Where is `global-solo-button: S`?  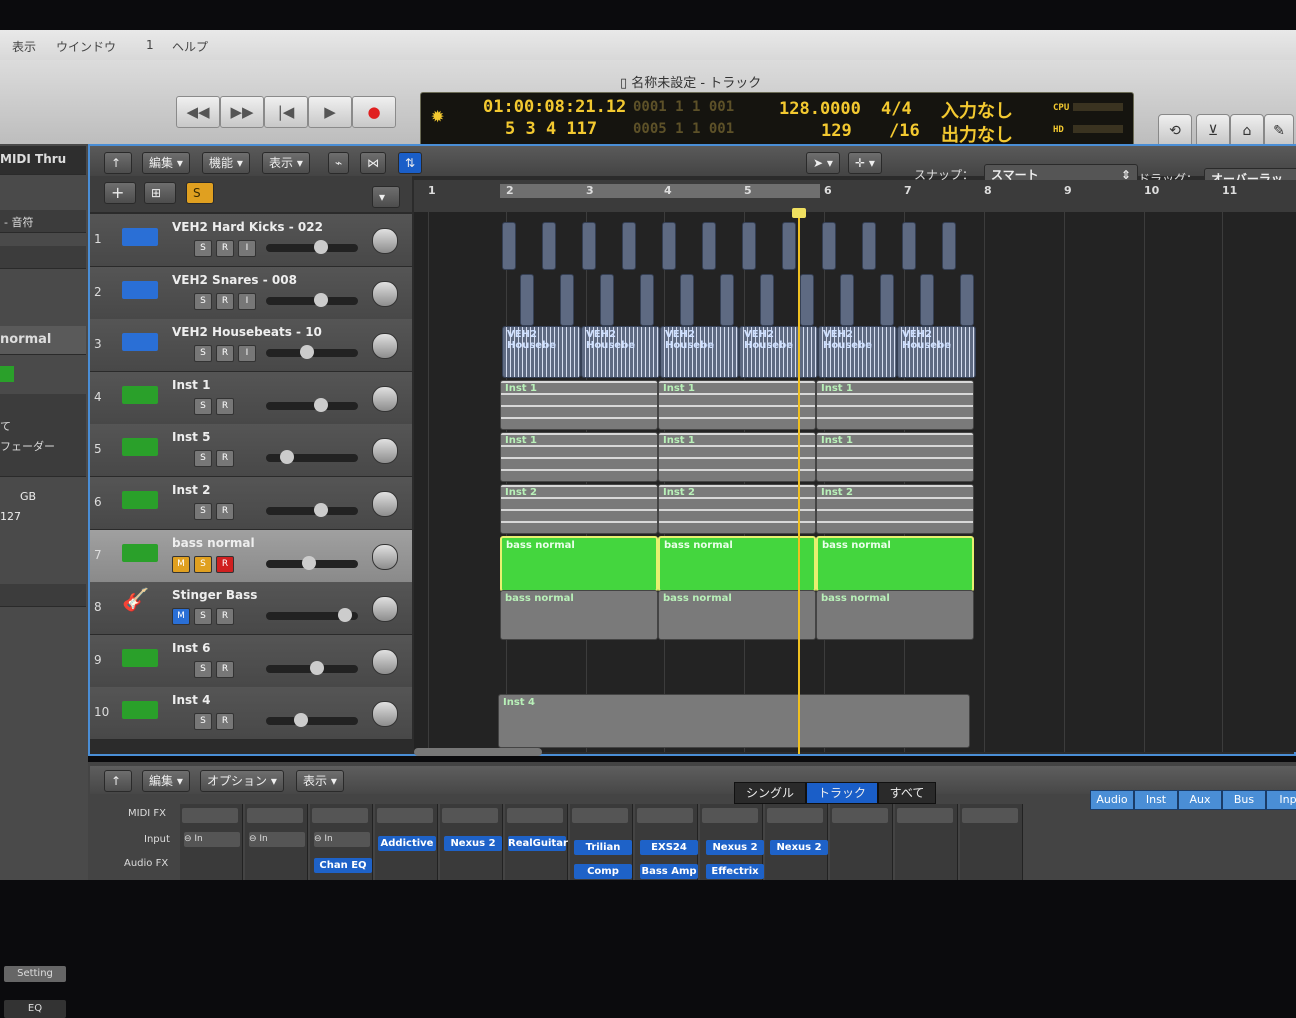
global-solo-button: S is located at coordinates (200, 193).